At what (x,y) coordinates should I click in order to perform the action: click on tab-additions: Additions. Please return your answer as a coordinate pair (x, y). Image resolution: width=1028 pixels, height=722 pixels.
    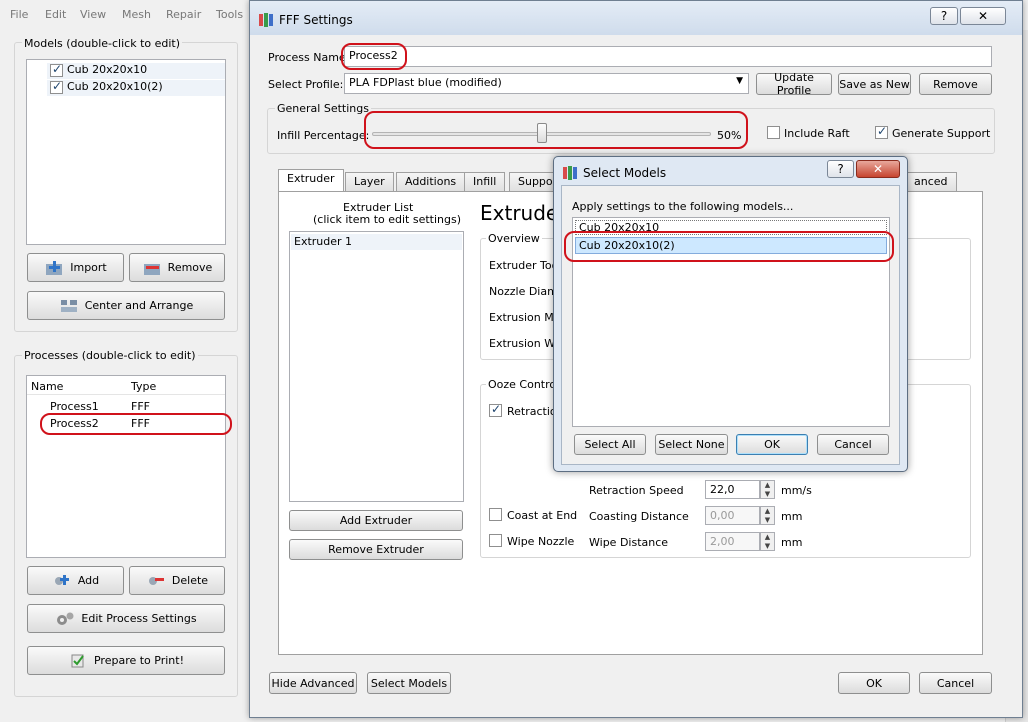
    Looking at the image, I should click on (431, 181).